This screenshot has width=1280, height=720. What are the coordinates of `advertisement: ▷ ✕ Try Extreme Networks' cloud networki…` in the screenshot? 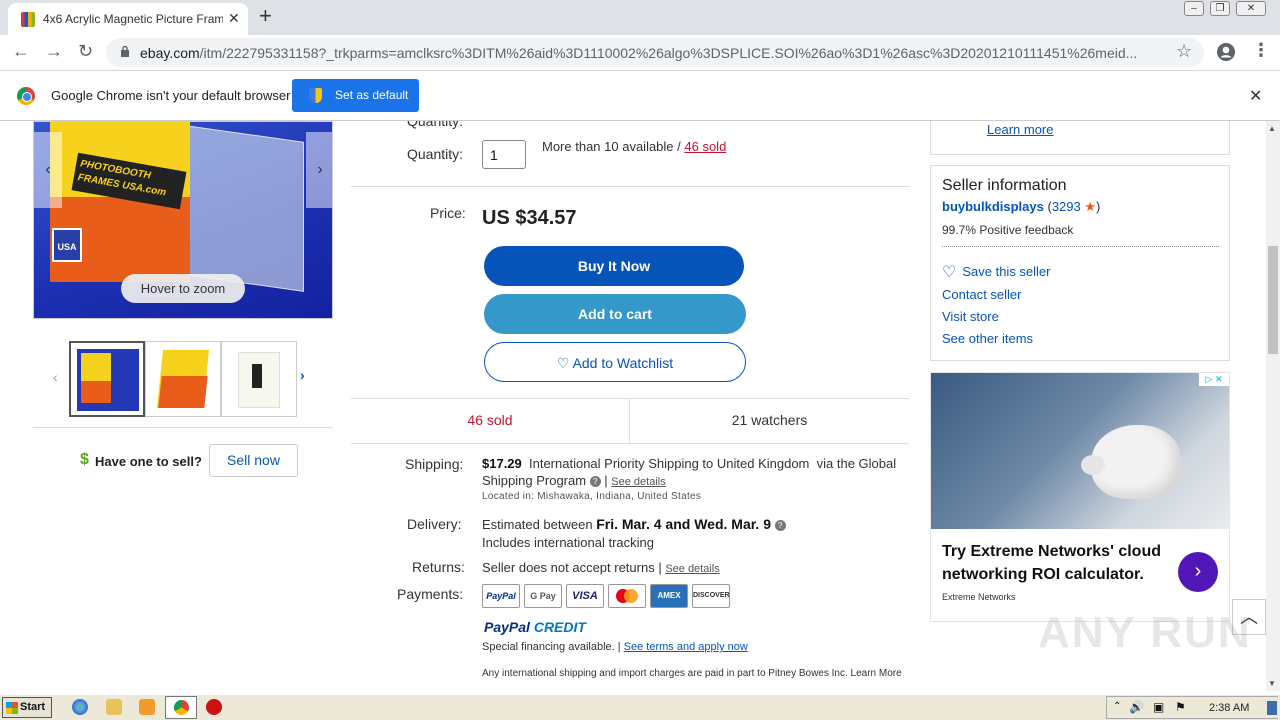 It's located at (1080, 497).